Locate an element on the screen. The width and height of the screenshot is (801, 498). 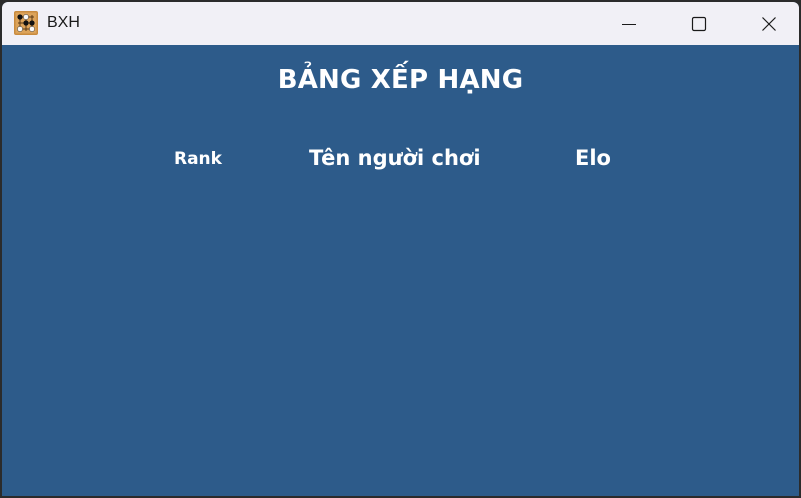
window-title: BXH is located at coordinates (63, 22).